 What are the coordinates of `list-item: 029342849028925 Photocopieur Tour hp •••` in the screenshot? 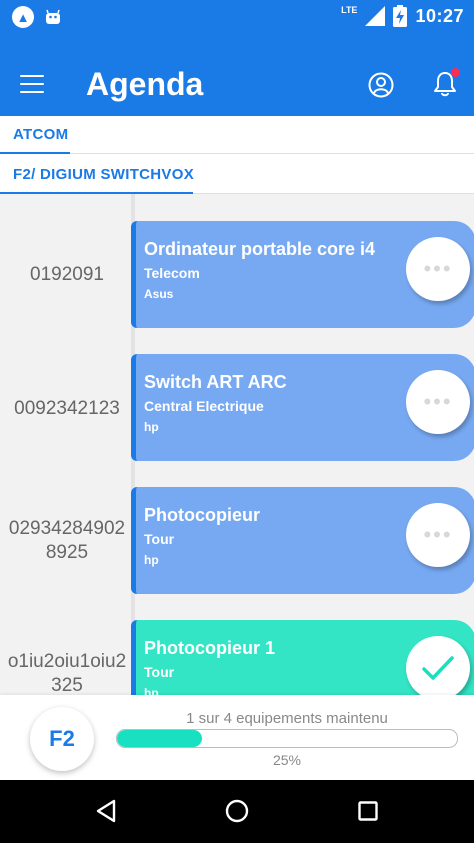 It's located at (237, 540).